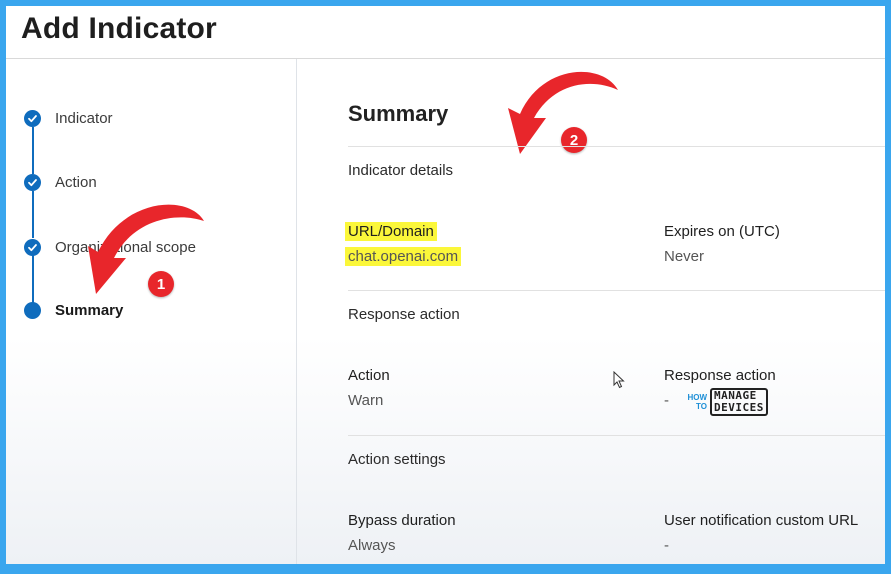 This screenshot has width=891, height=574. What do you see at coordinates (119, 28) in the screenshot?
I see `page-title: Add Indicator` at bounding box center [119, 28].